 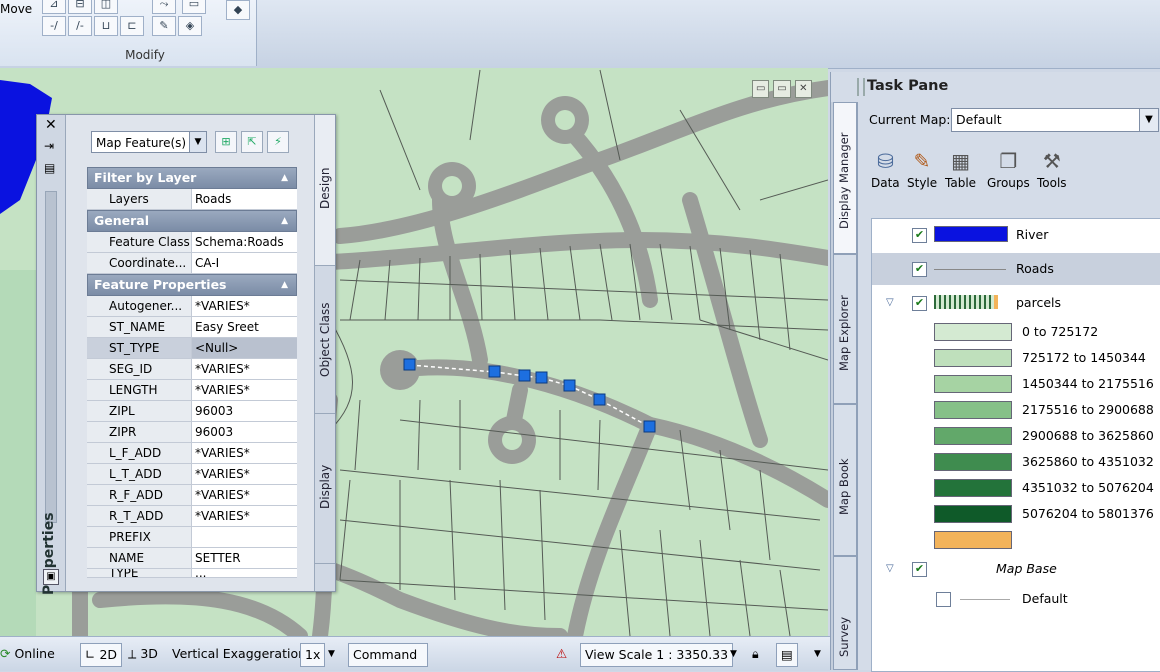 What do you see at coordinates (761, 89) in the screenshot?
I see `minimize-icon: ▭` at bounding box center [761, 89].